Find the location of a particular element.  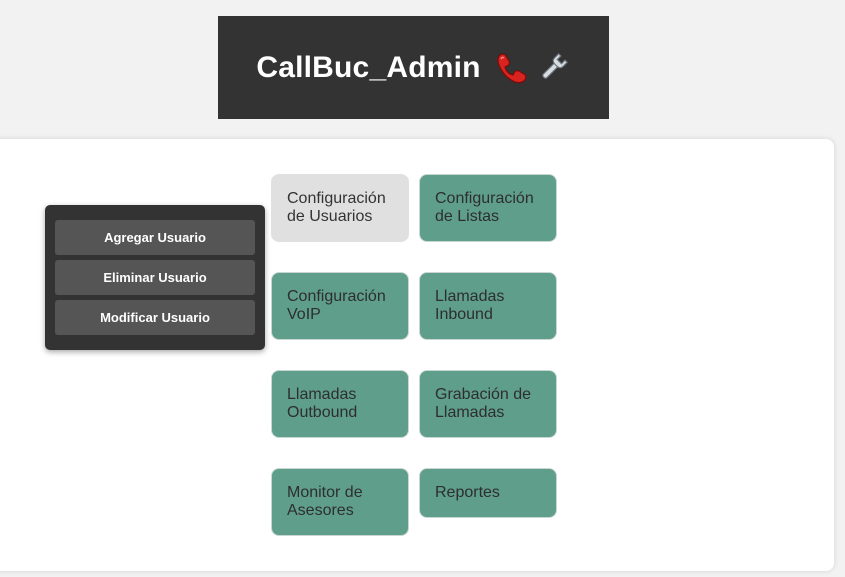

delete-user-button: Eliminar Usuario is located at coordinates (155, 277).